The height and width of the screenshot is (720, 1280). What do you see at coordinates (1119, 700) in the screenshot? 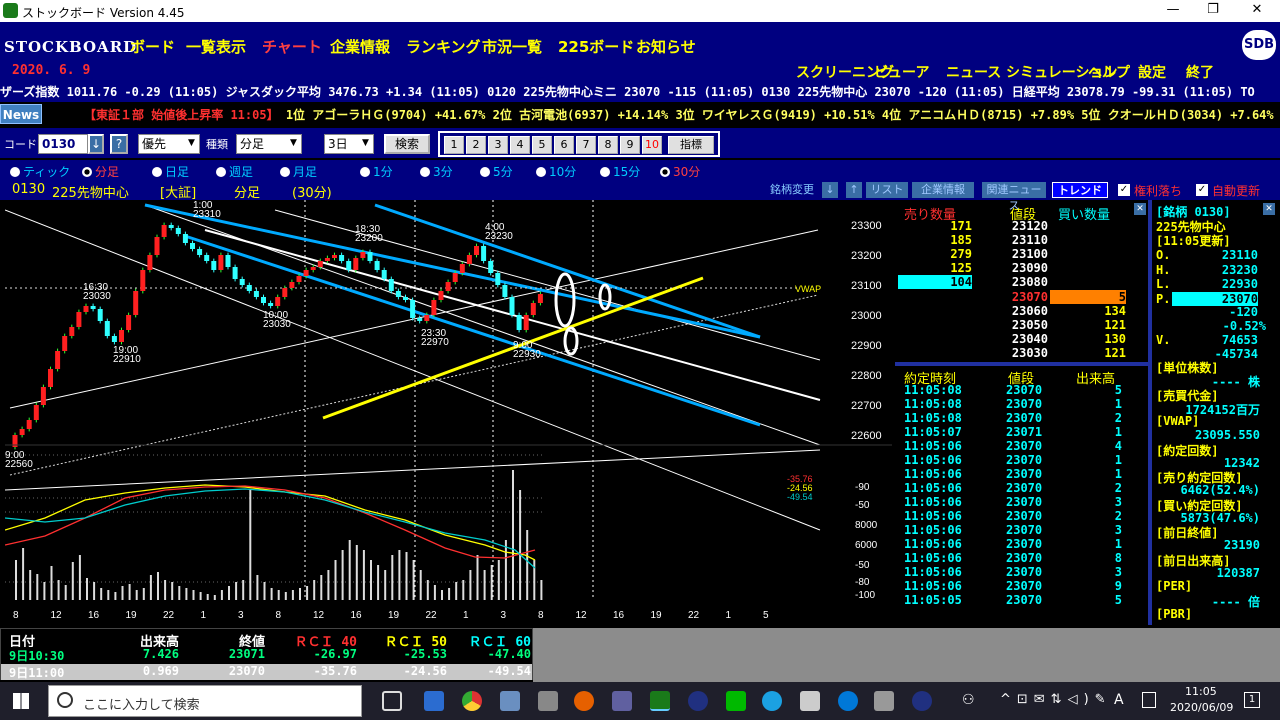
I see `ime-indicator: A` at bounding box center [1119, 700].